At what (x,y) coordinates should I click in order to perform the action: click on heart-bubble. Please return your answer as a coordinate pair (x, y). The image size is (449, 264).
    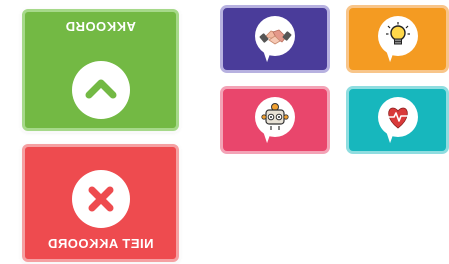
    Looking at the image, I should click on (397, 117).